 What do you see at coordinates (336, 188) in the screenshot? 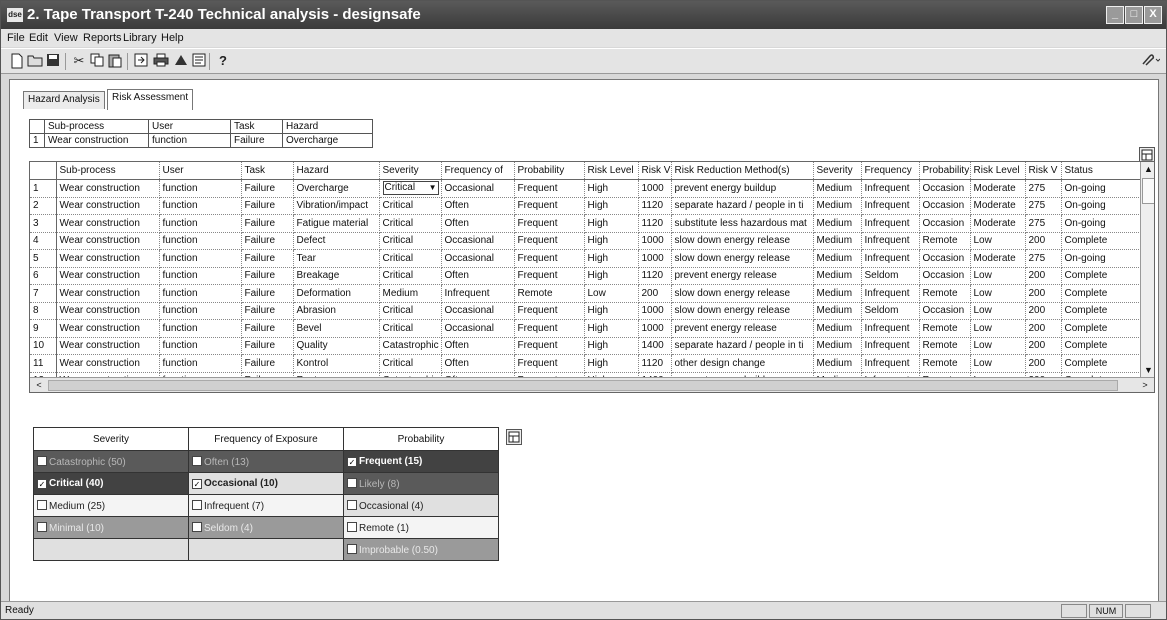
I see `table-cell: Overcharge` at bounding box center [336, 188].